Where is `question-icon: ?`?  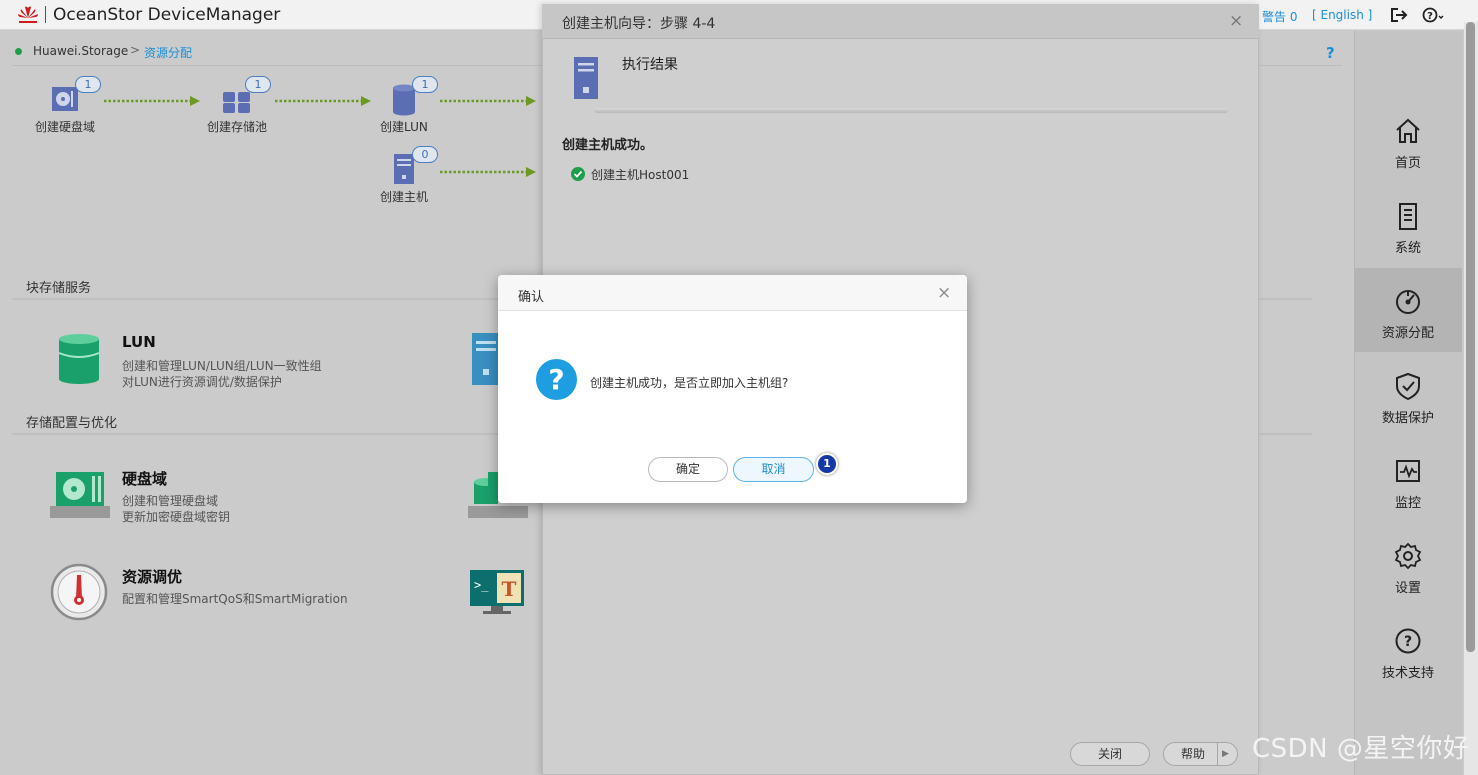
question-icon: ? is located at coordinates (556, 379).